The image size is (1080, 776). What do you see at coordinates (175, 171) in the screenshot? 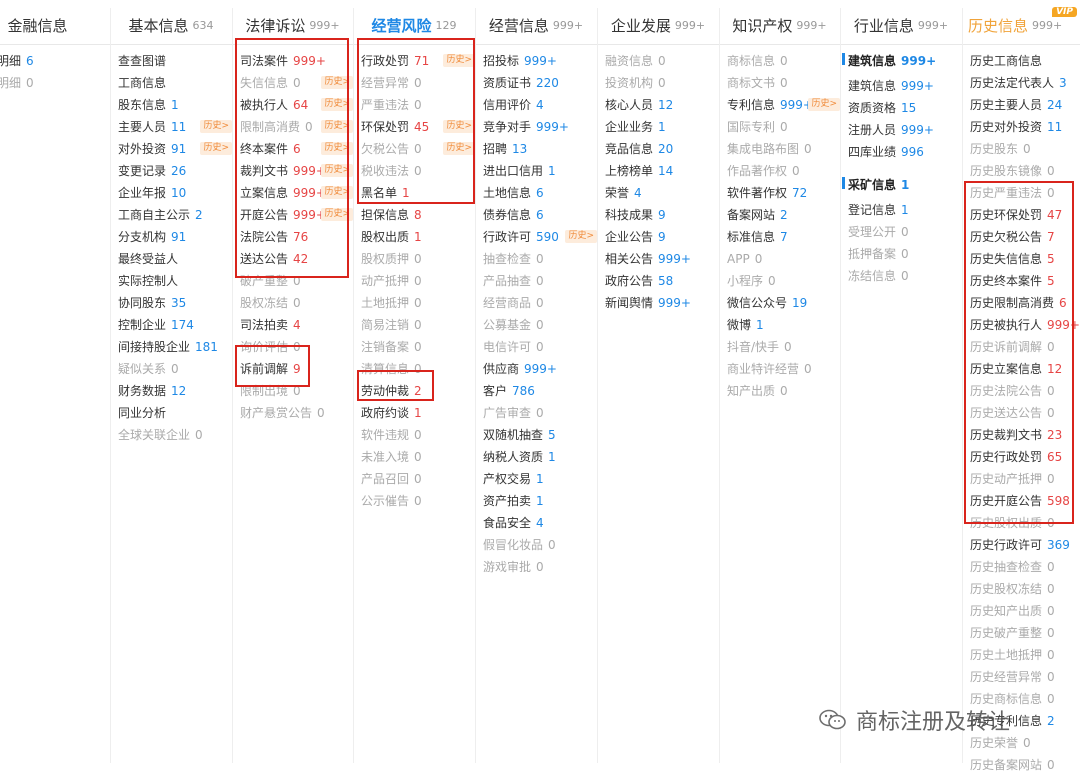
I see `list-item: 变更记录 26` at bounding box center [175, 171].